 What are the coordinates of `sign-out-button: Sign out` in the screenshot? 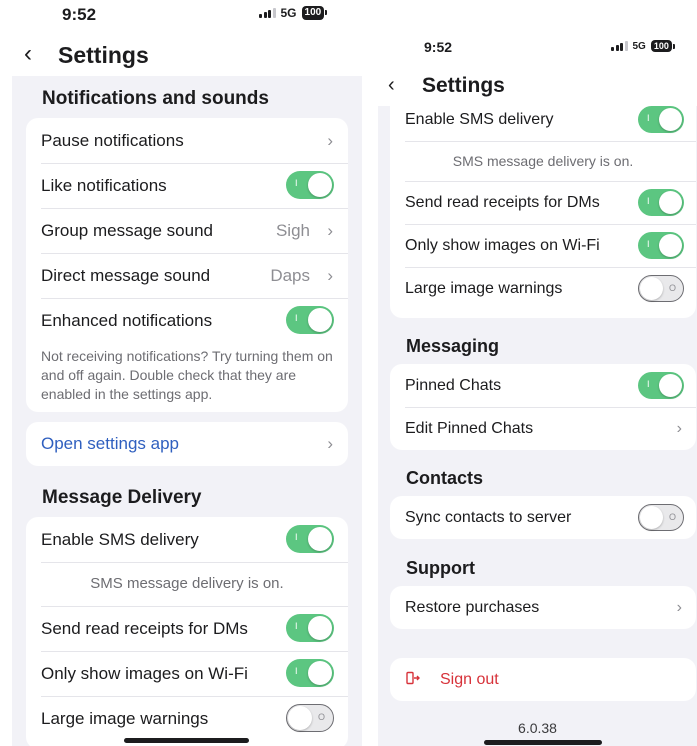 It's located at (543, 679).